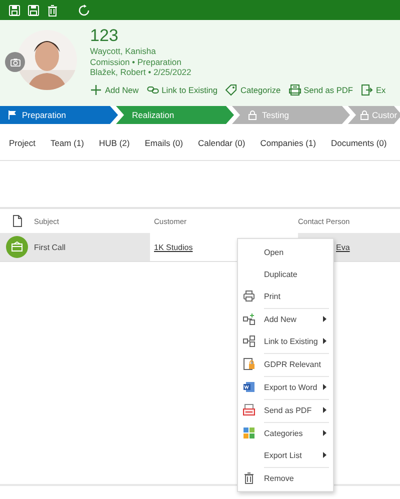 This screenshot has width=400, height=499. I want to click on record-title: 123, so click(105, 36).